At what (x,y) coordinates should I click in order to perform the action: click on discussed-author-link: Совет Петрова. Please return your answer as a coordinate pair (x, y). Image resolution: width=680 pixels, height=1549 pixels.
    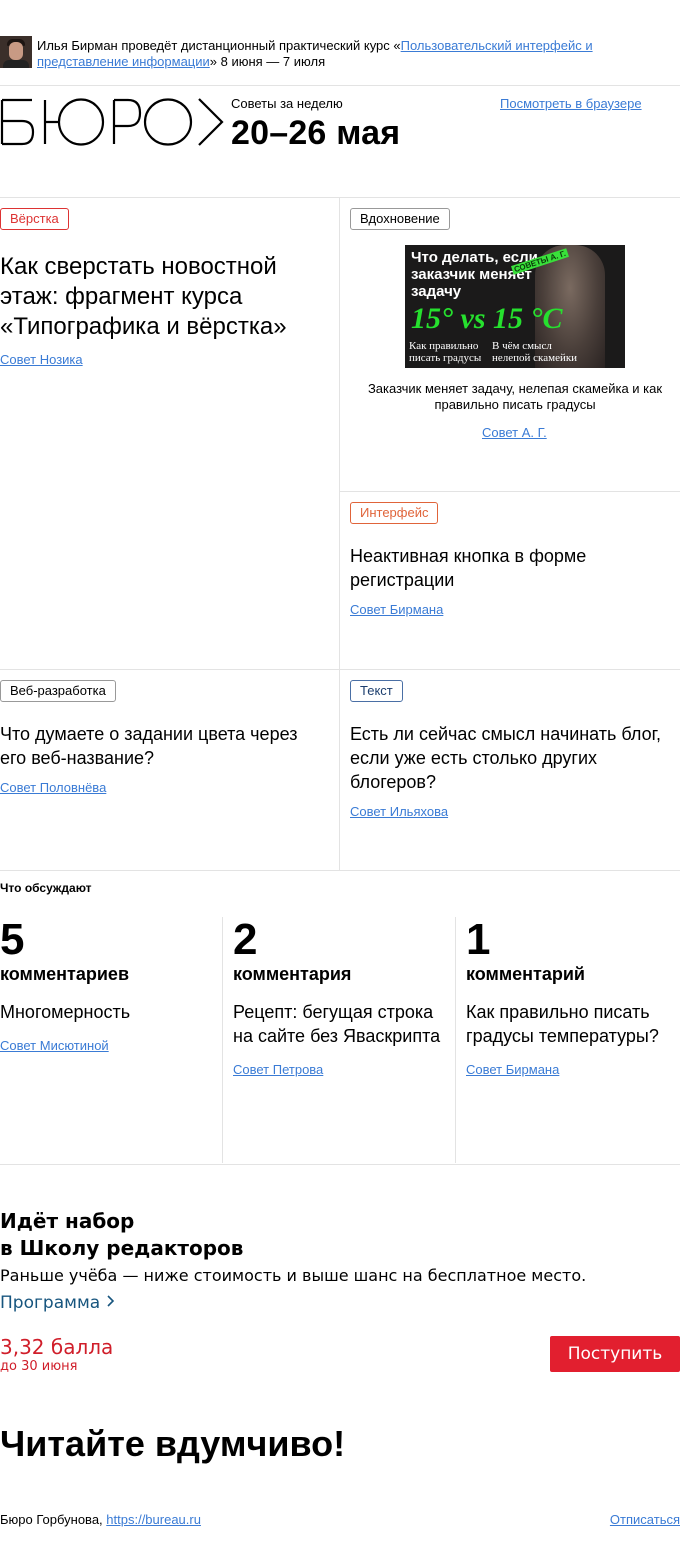
    Looking at the image, I should click on (278, 1069).